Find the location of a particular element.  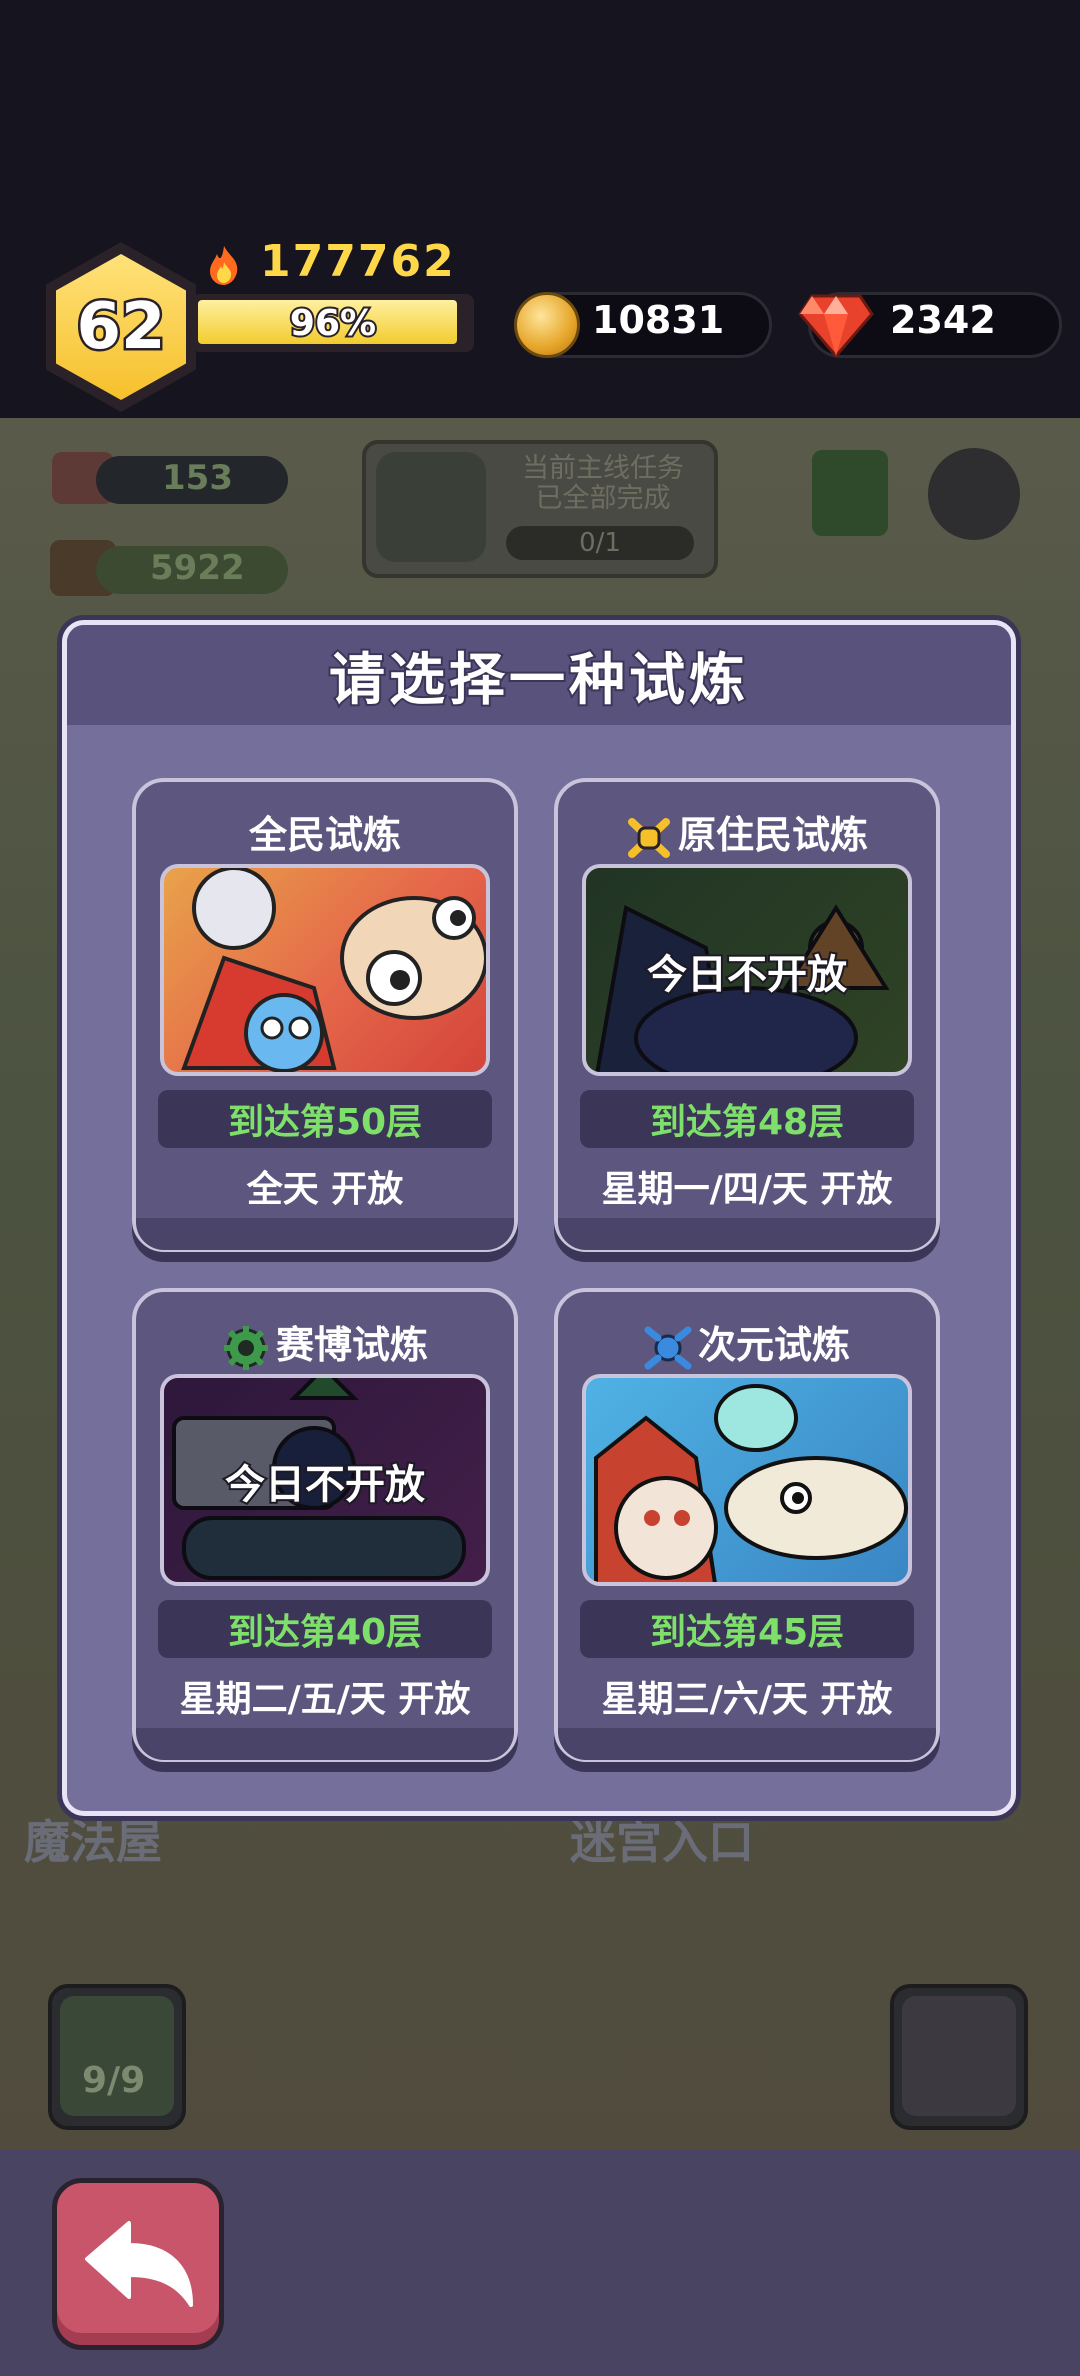

quest-progress: 0/1 is located at coordinates (600, 543).